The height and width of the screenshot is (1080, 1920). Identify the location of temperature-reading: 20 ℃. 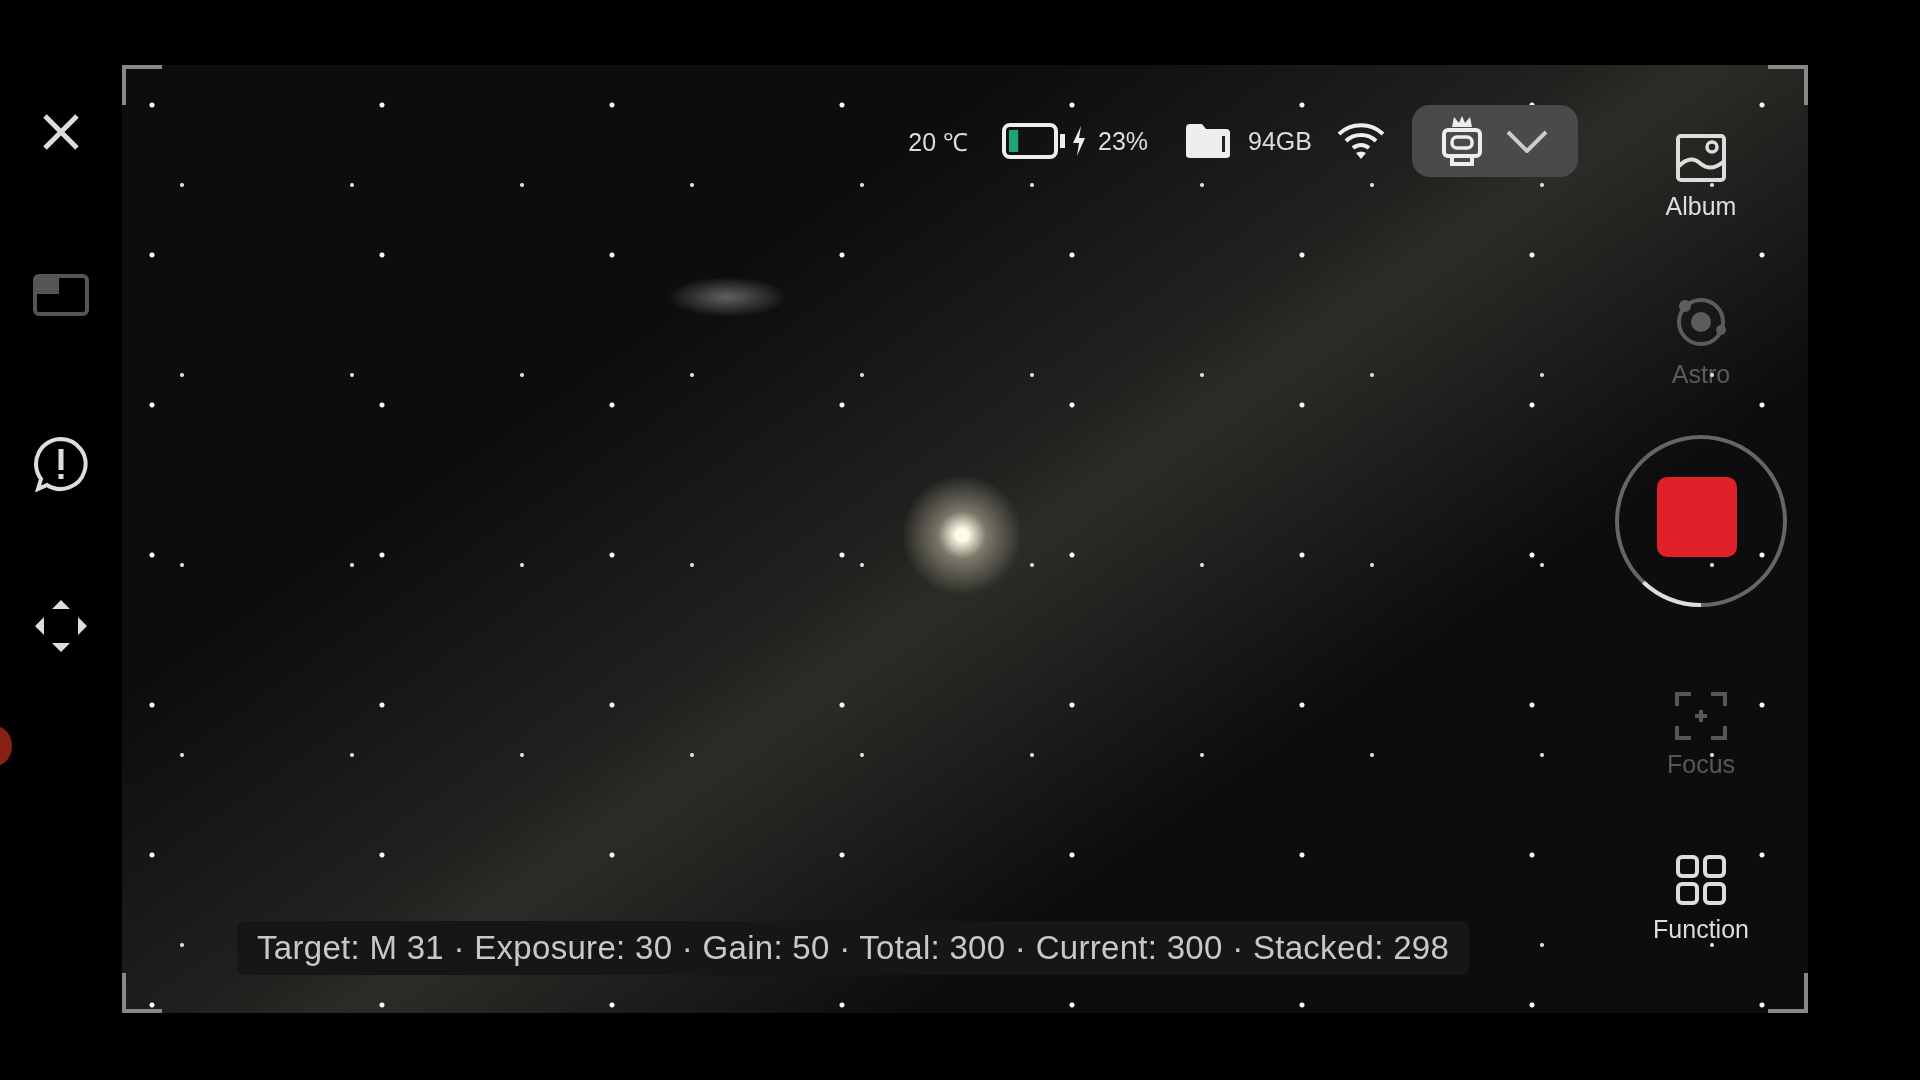
(938, 142).